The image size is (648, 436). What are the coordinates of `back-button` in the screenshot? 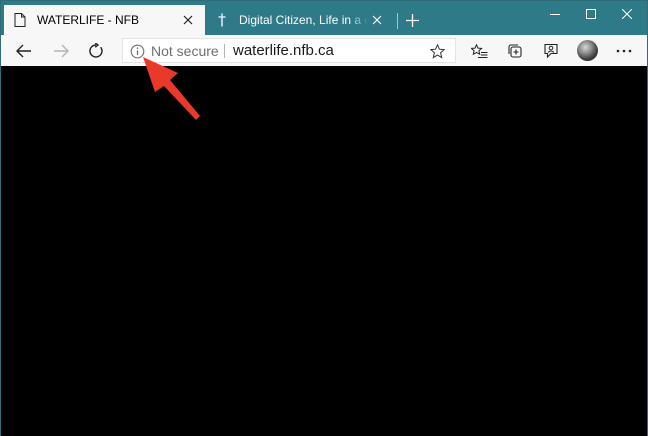 It's located at (24, 51).